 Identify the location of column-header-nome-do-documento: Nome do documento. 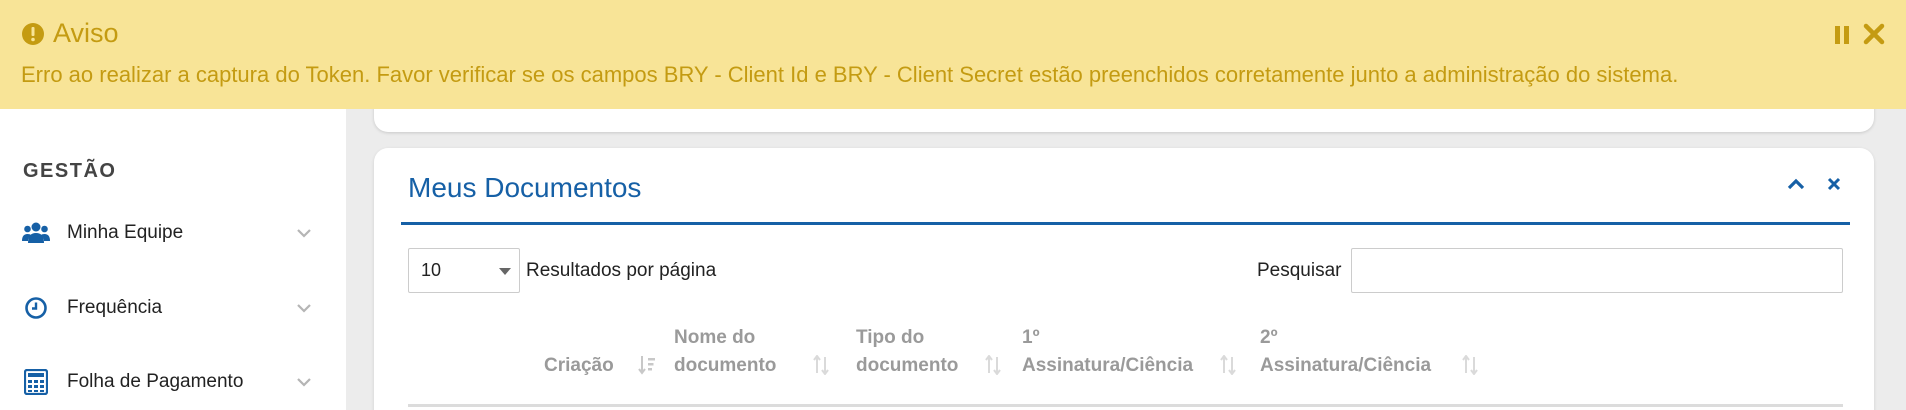
(759, 352).